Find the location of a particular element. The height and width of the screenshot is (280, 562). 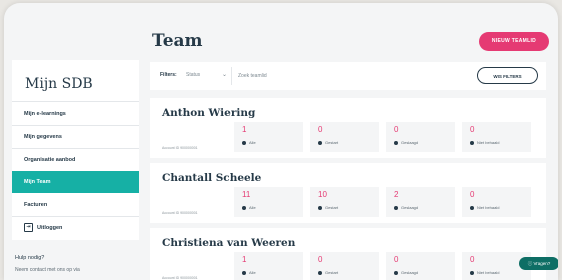

brand-title: Mijn SDB is located at coordinates (59, 84).